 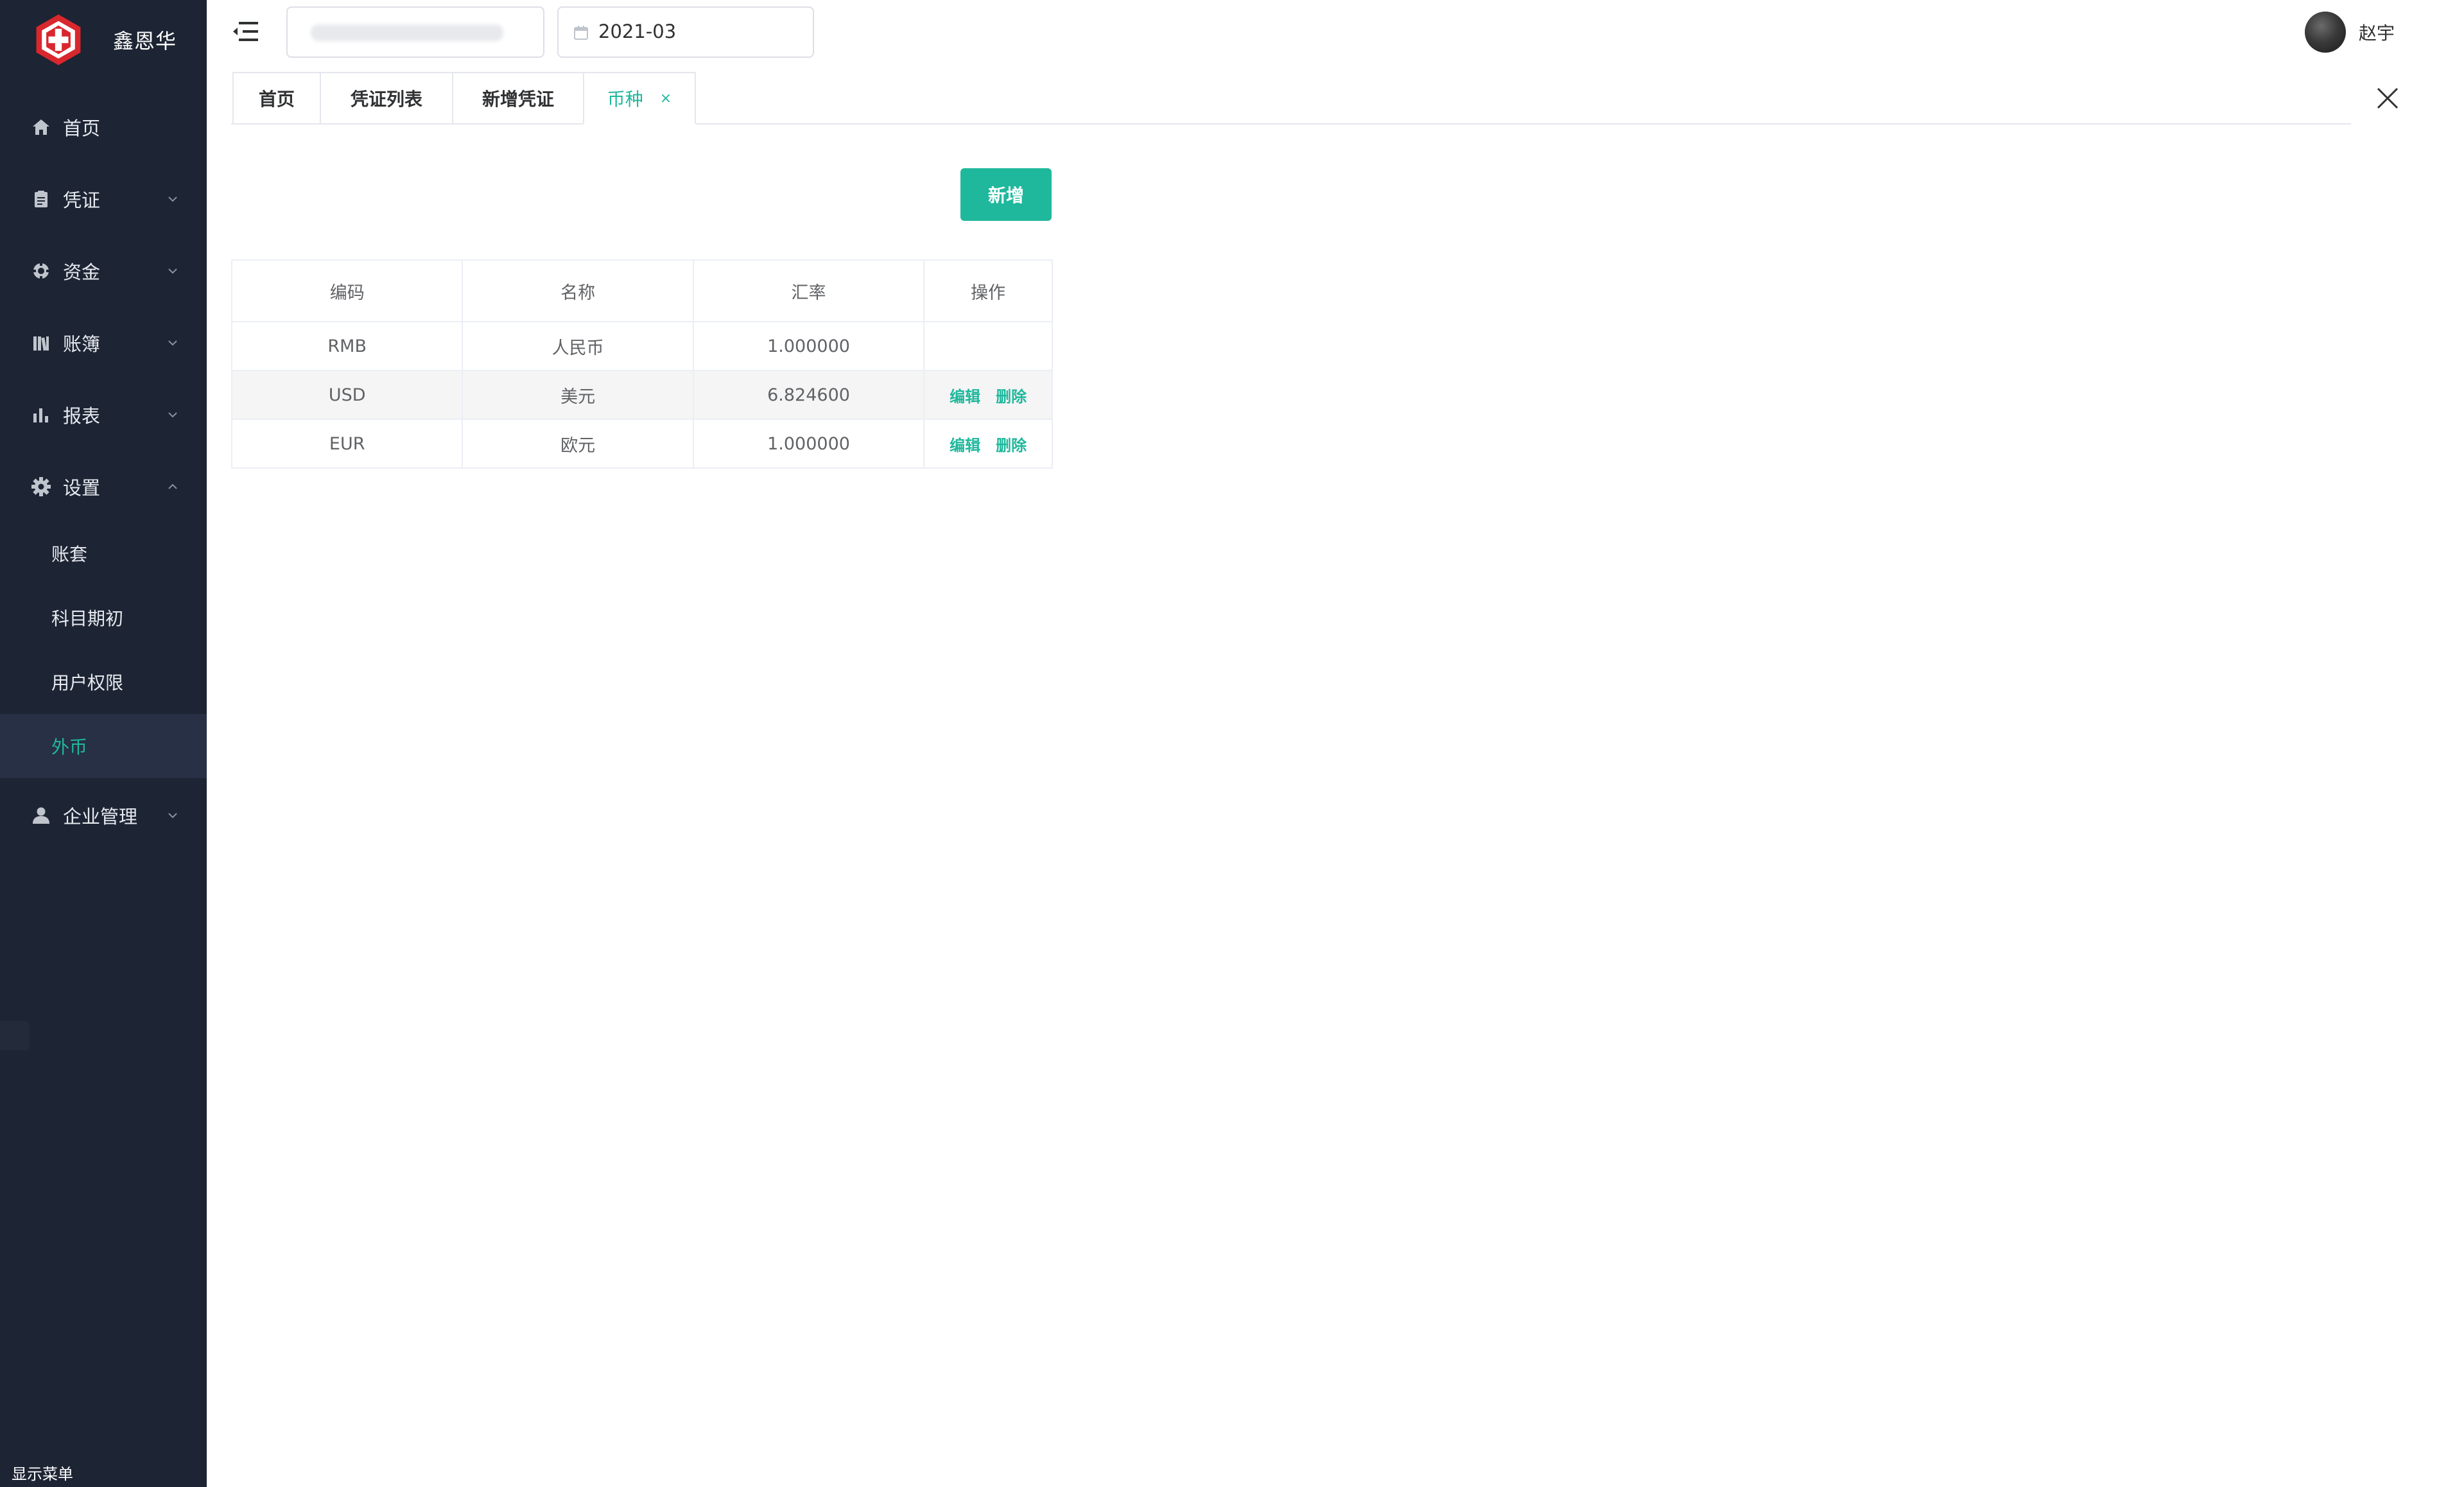 I want to click on brand-name: 鑫恩华, so click(x=145, y=41).